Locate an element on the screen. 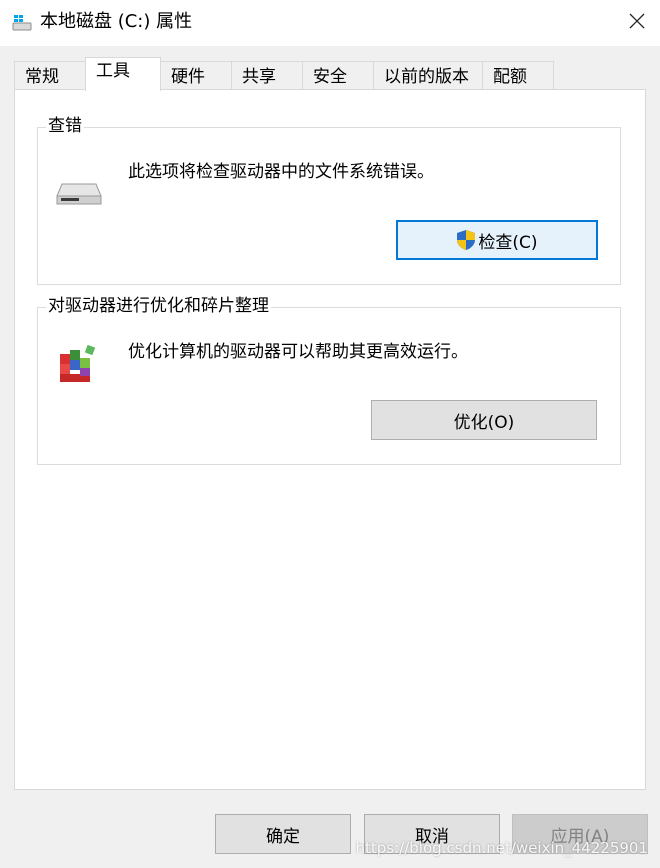  defrag-icon is located at coordinates (78, 367).